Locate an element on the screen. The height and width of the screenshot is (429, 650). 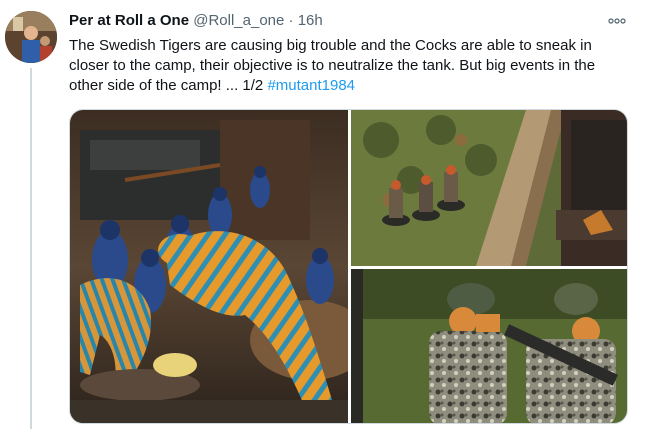
hashtag-link: #mutant1984 is located at coordinates (311, 85).